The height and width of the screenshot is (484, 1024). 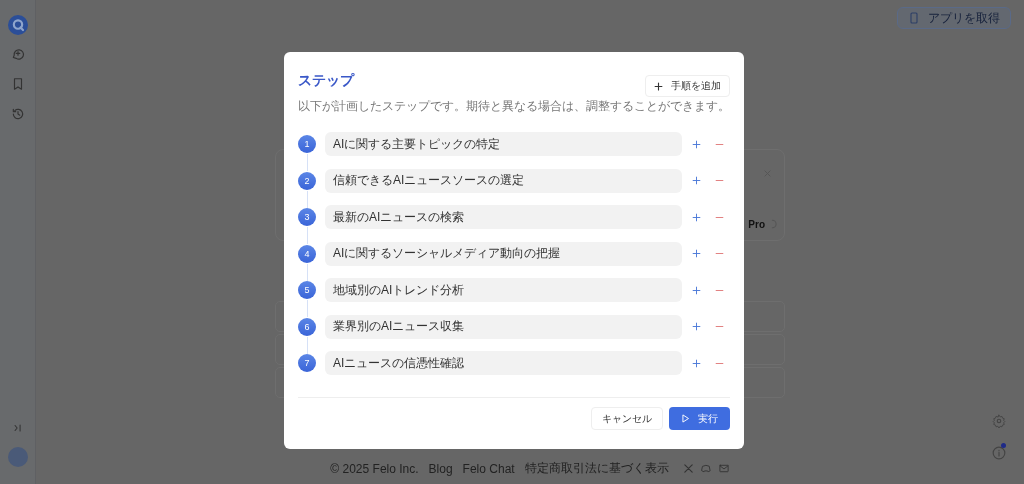 What do you see at coordinates (503, 217) in the screenshot?
I see `step-field: 最新のAIニュースの検索` at bounding box center [503, 217].